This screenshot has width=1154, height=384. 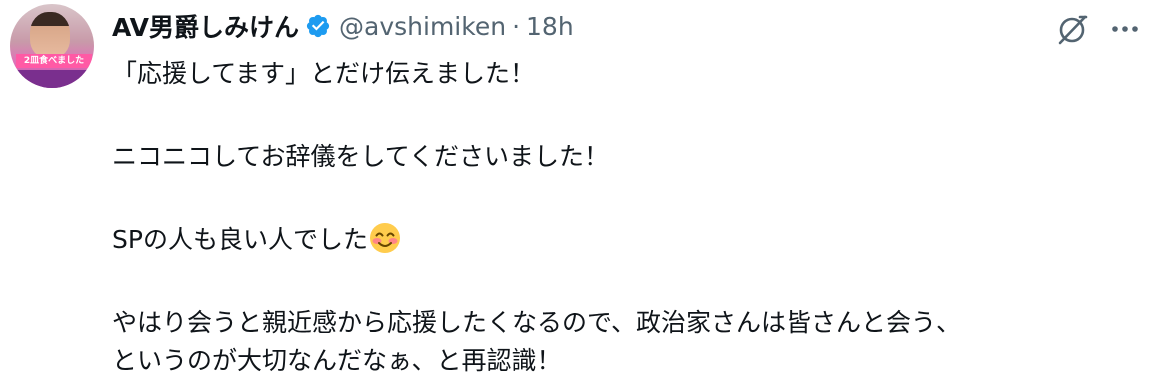 I want to click on tweet-text-line: ニコニコしてお辞儀をしてくださいました！, so click(x=361, y=156).